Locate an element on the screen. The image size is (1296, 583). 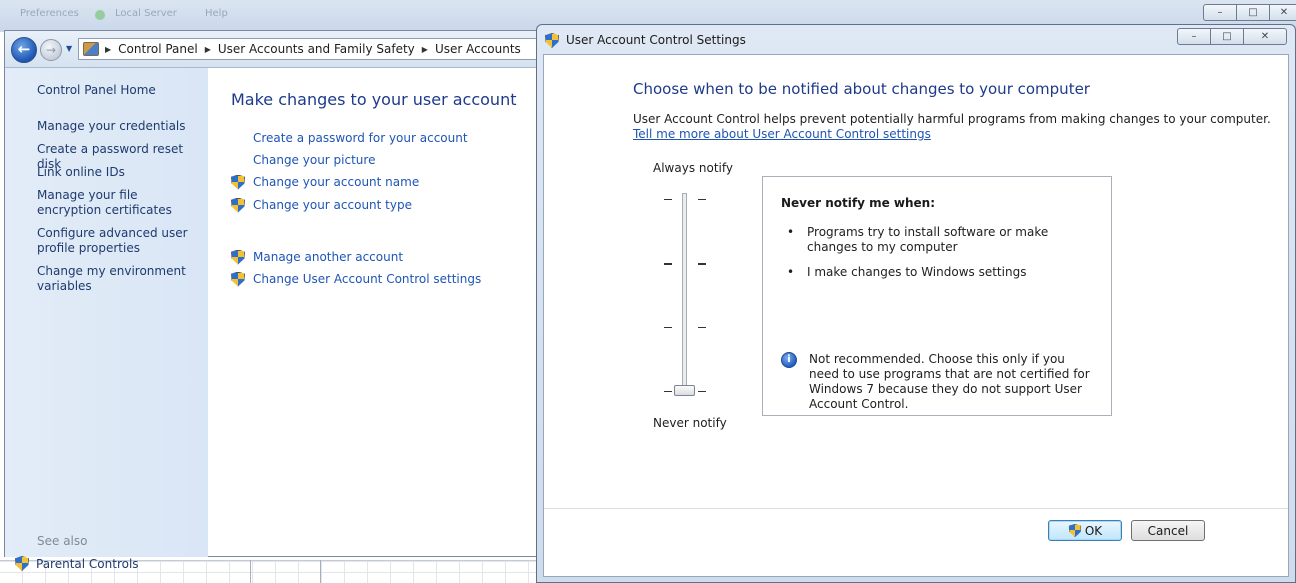
control-panel-icon is located at coordinates (91, 49).